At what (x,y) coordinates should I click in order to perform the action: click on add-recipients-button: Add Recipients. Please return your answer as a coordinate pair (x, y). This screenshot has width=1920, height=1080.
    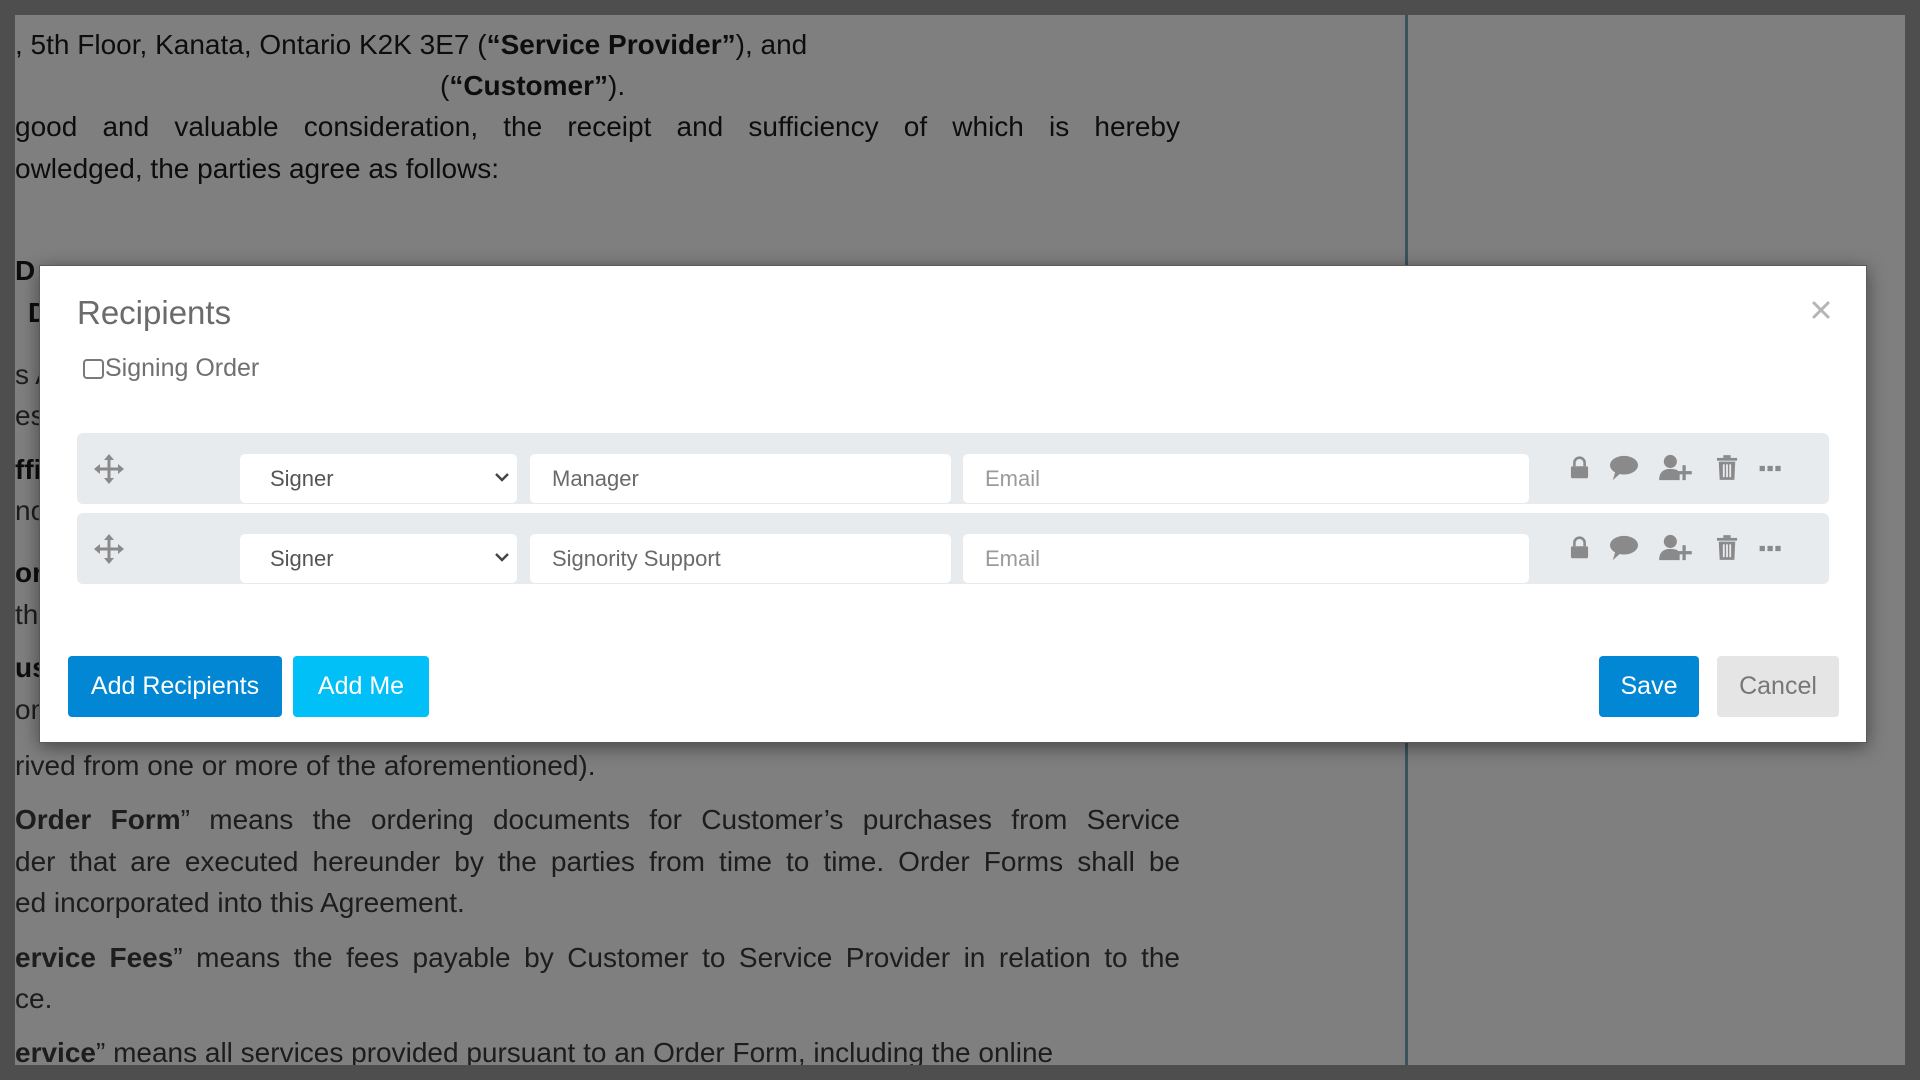
    Looking at the image, I should click on (175, 686).